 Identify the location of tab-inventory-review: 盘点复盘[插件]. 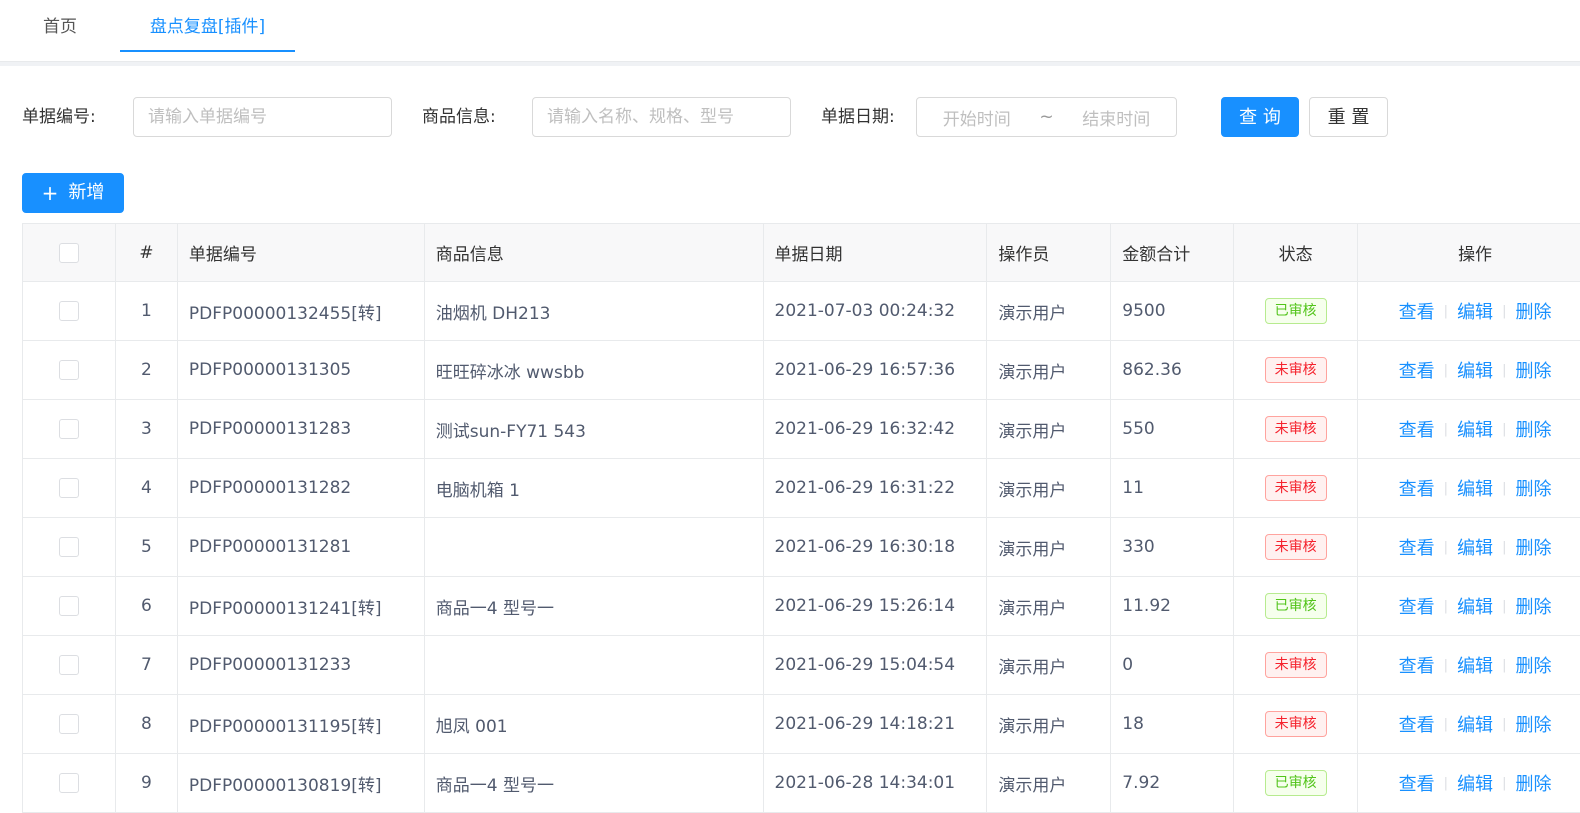
(207, 26).